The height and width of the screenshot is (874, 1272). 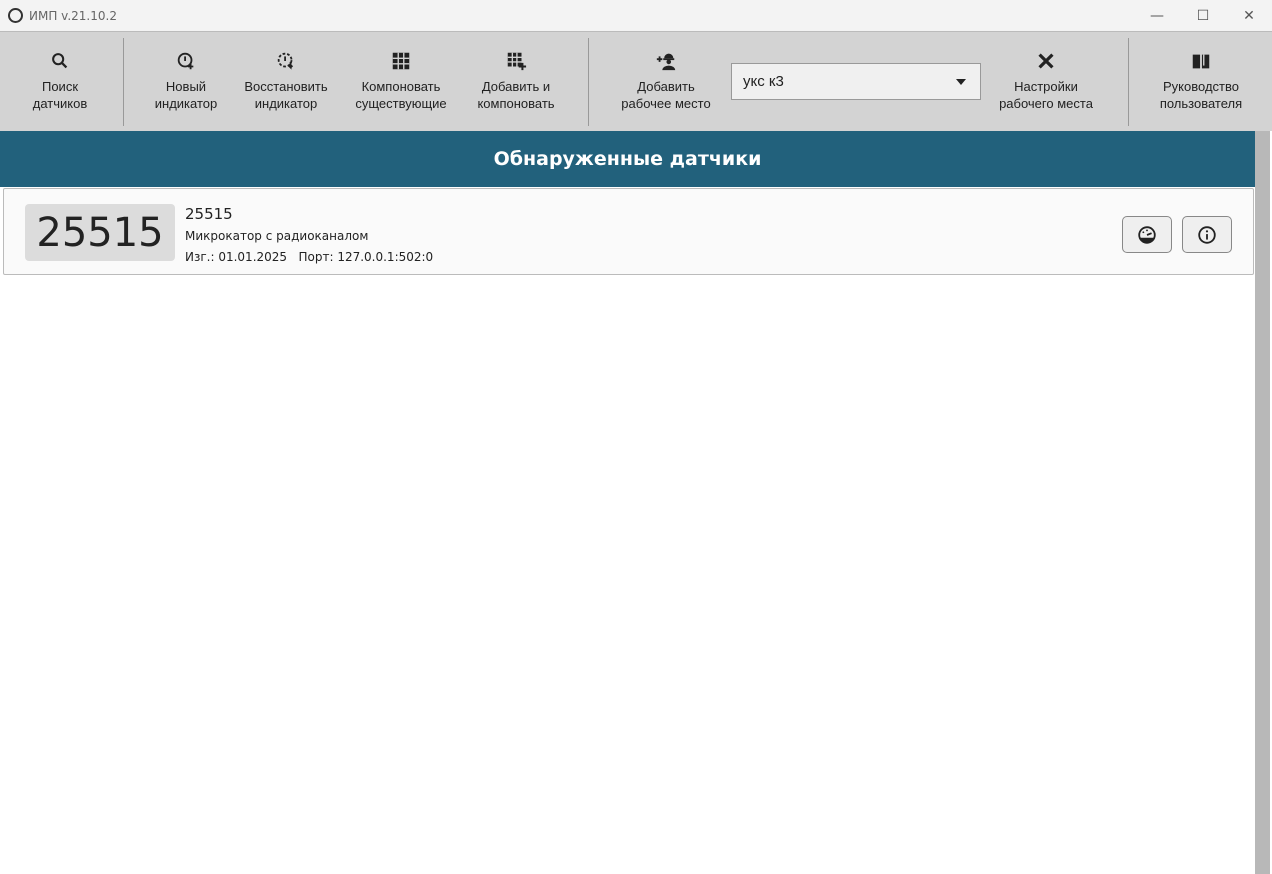 I want to click on minimize-button: —, so click(x=1157, y=15).